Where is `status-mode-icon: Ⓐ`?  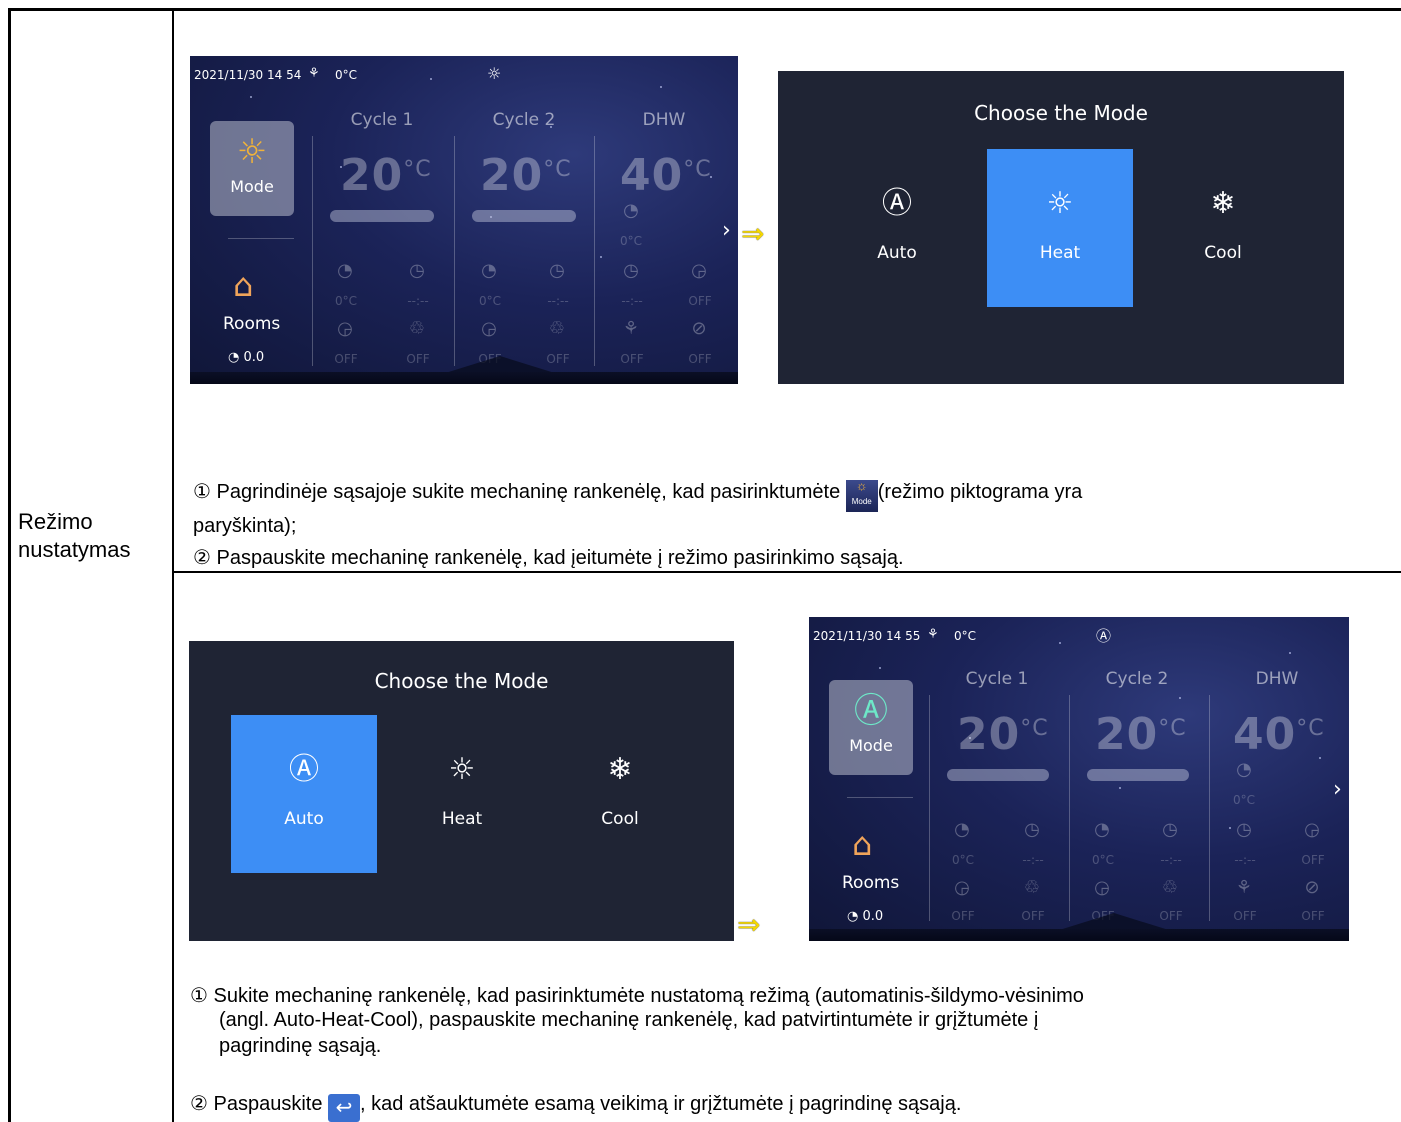 status-mode-icon: Ⓐ is located at coordinates (1104, 636).